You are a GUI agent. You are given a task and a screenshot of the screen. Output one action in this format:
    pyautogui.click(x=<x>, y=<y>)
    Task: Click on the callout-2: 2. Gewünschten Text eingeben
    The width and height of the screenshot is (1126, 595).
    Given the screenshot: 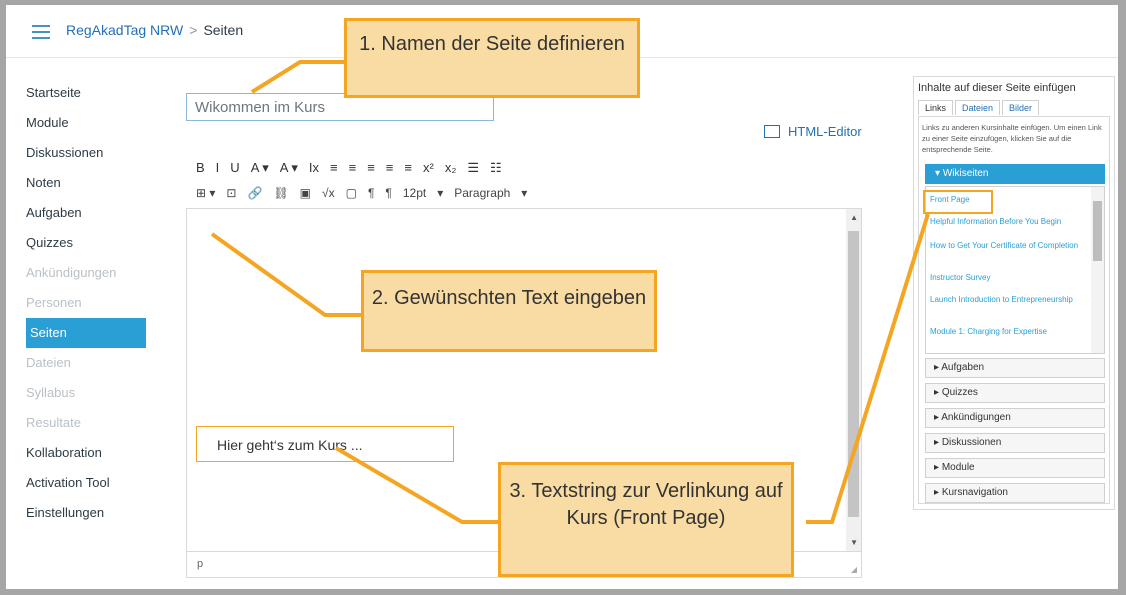 What is the action you would take?
    pyautogui.click(x=509, y=311)
    